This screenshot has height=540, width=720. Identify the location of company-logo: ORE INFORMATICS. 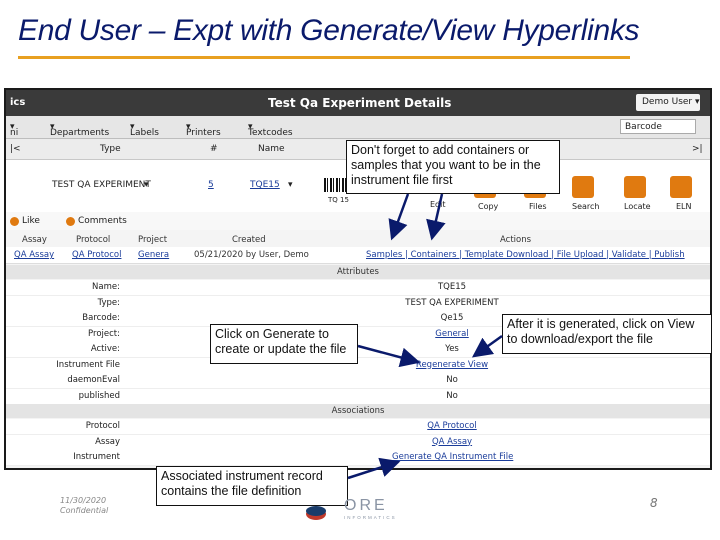
(364, 507).